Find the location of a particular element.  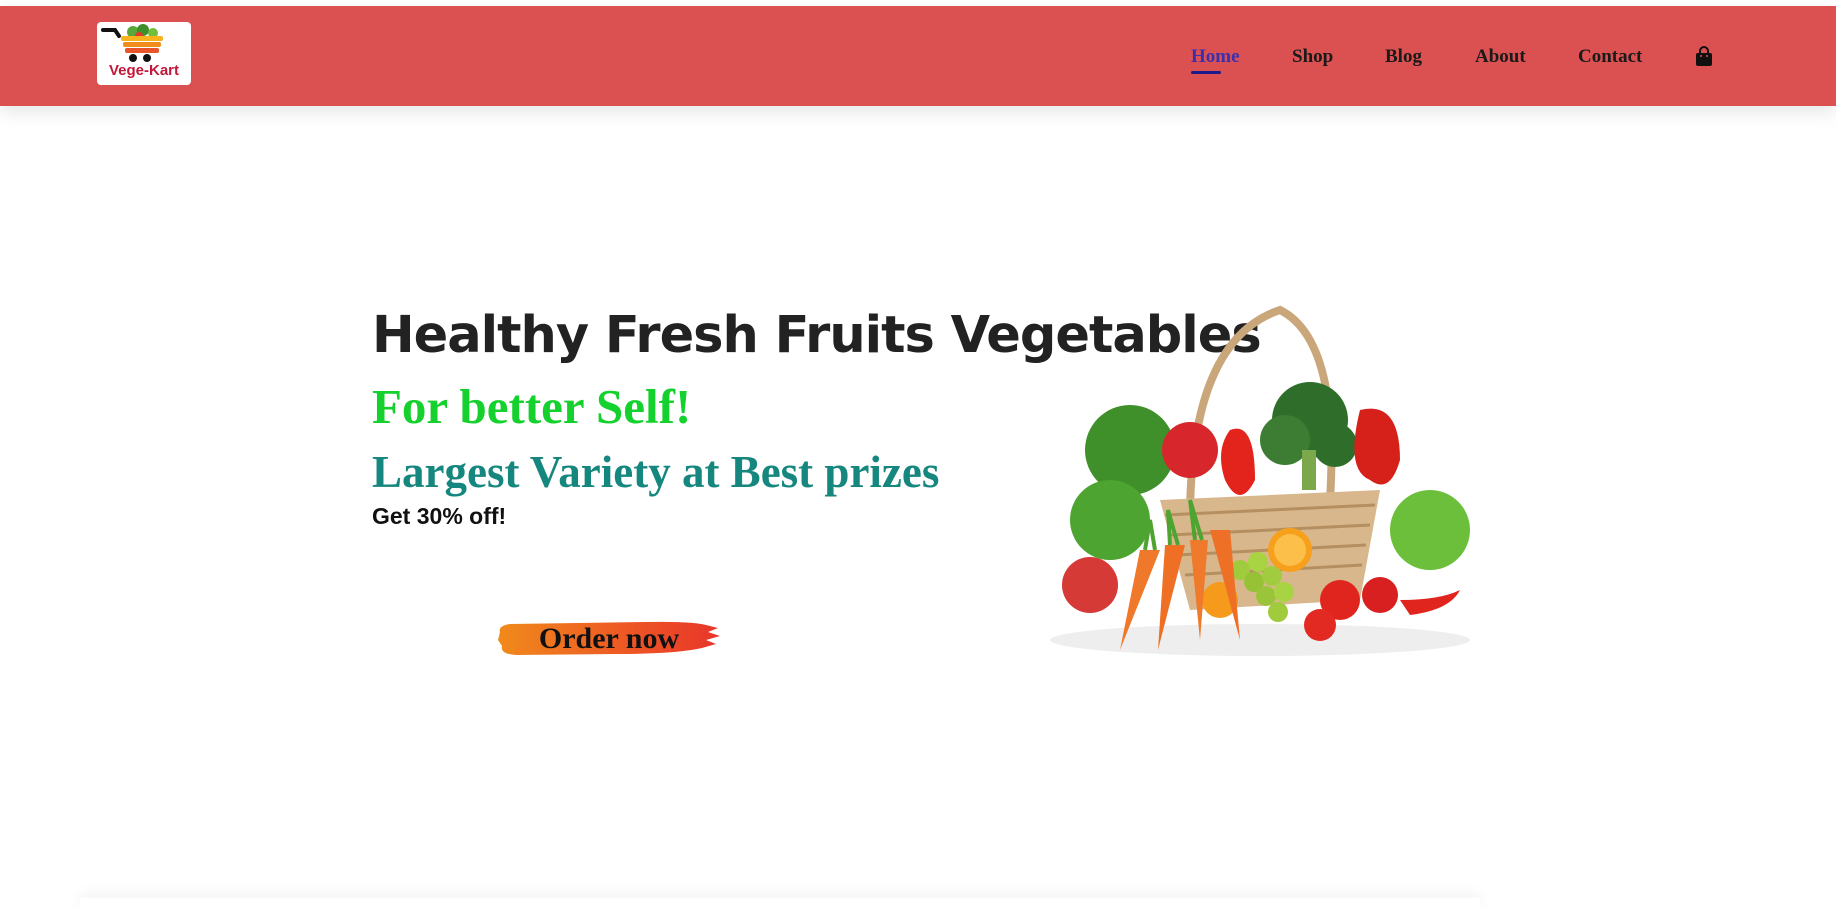

nav-contact-label: Contact is located at coordinates (1610, 56).